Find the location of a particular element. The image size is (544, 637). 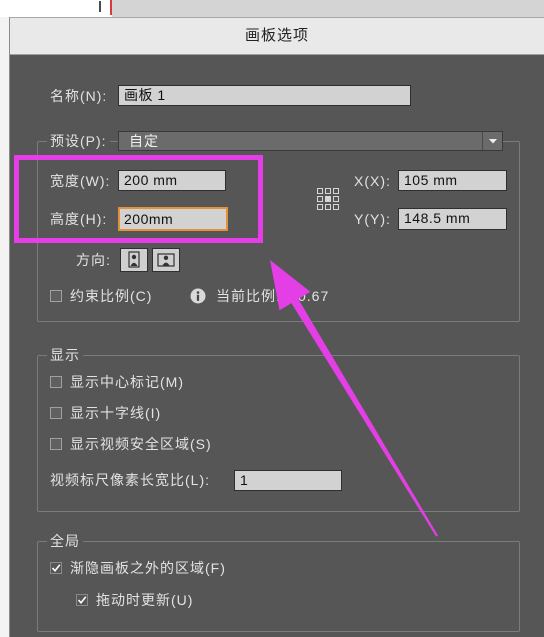

current-ratio-label: 当前比例: is located at coordinates (248, 296).